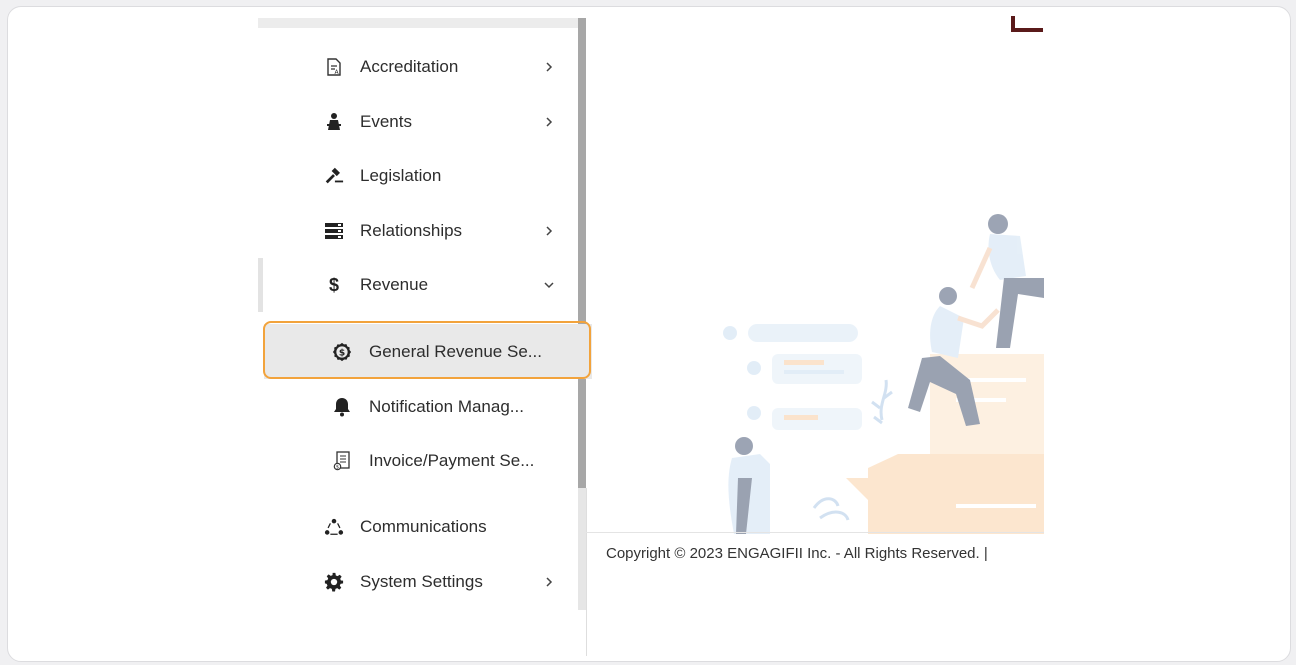 The height and width of the screenshot is (665, 1296). Describe the element at coordinates (423, 526) in the screenshot. I see `sidebar-item-label: Communications` at that location.